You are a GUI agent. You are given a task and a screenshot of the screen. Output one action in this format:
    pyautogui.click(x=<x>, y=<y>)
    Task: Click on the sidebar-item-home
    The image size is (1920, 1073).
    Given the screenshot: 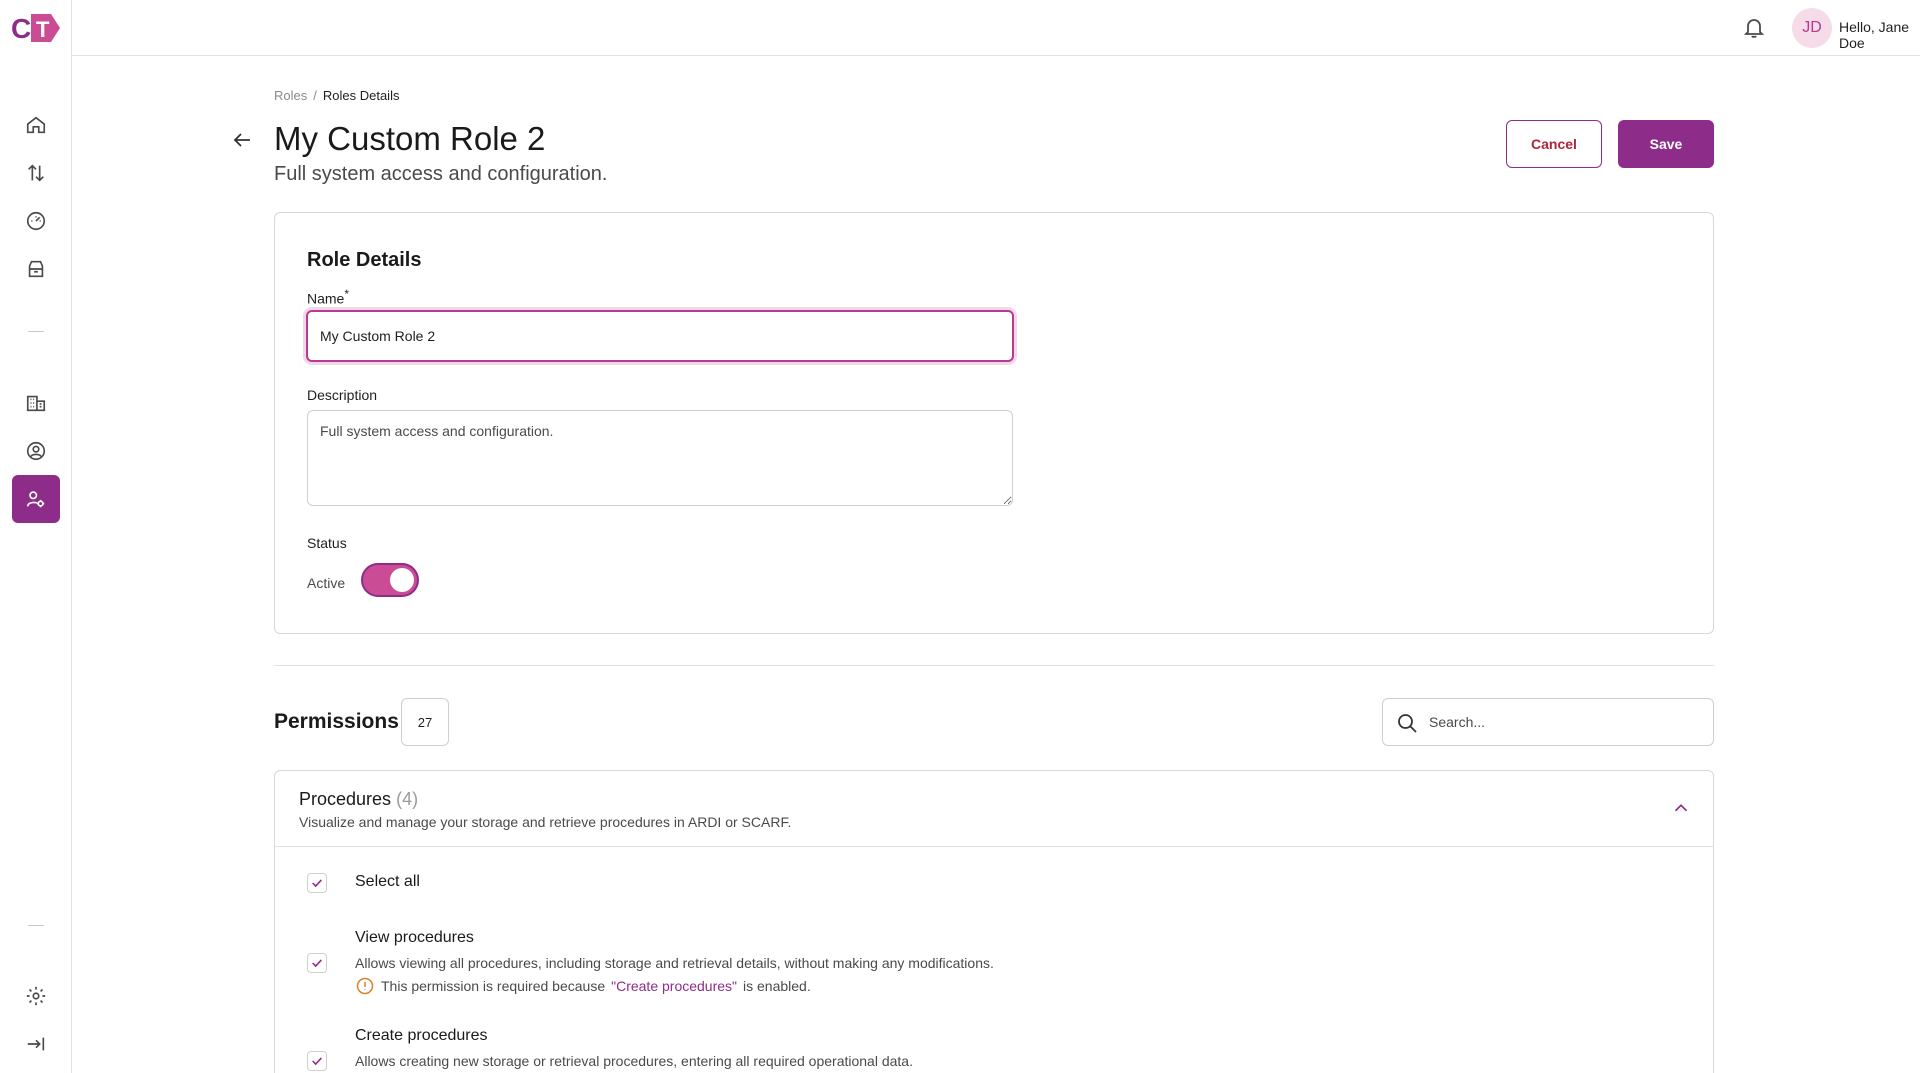 What is the action you would take?
    pyautogui.click(x=36, y=125)
    